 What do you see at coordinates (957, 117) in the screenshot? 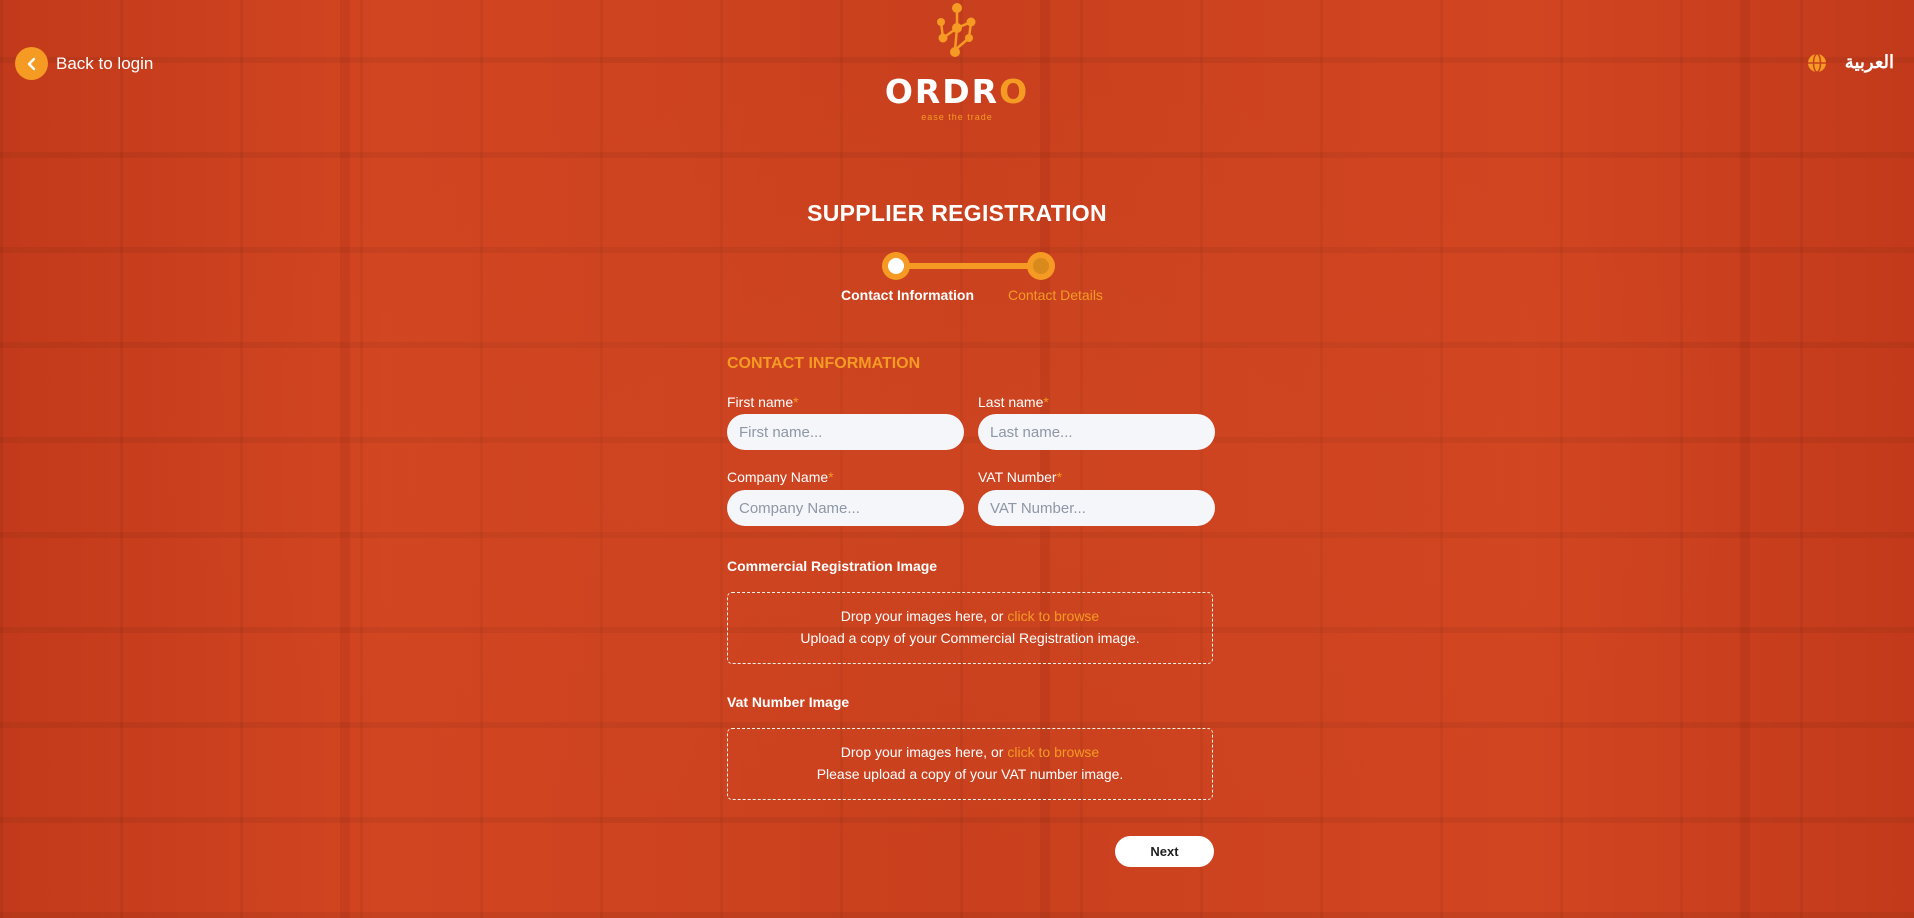
I see `brand-tagline: ease the trade` at bounding box center [957, 117].